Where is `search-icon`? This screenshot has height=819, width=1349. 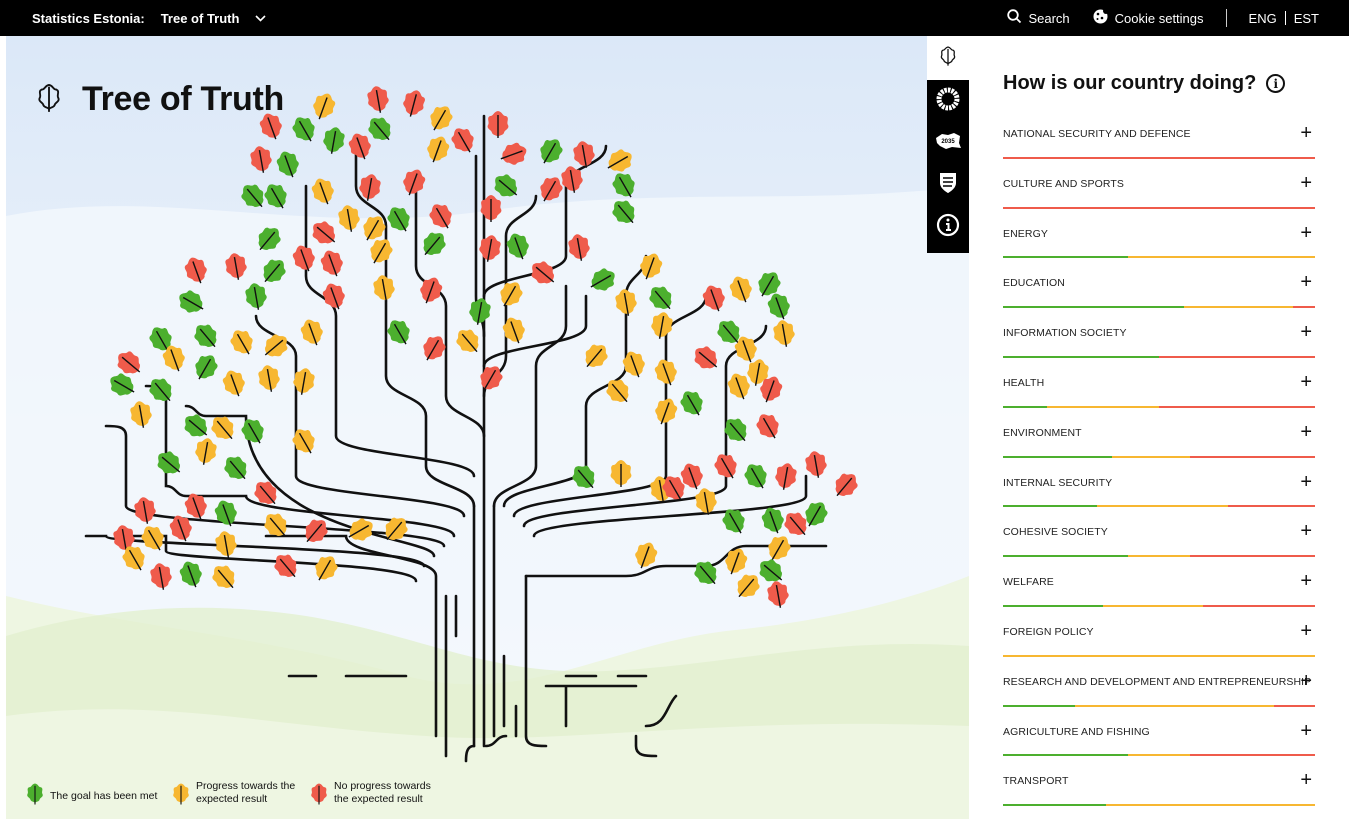
search-icon is located at coordinates (1014, 18).